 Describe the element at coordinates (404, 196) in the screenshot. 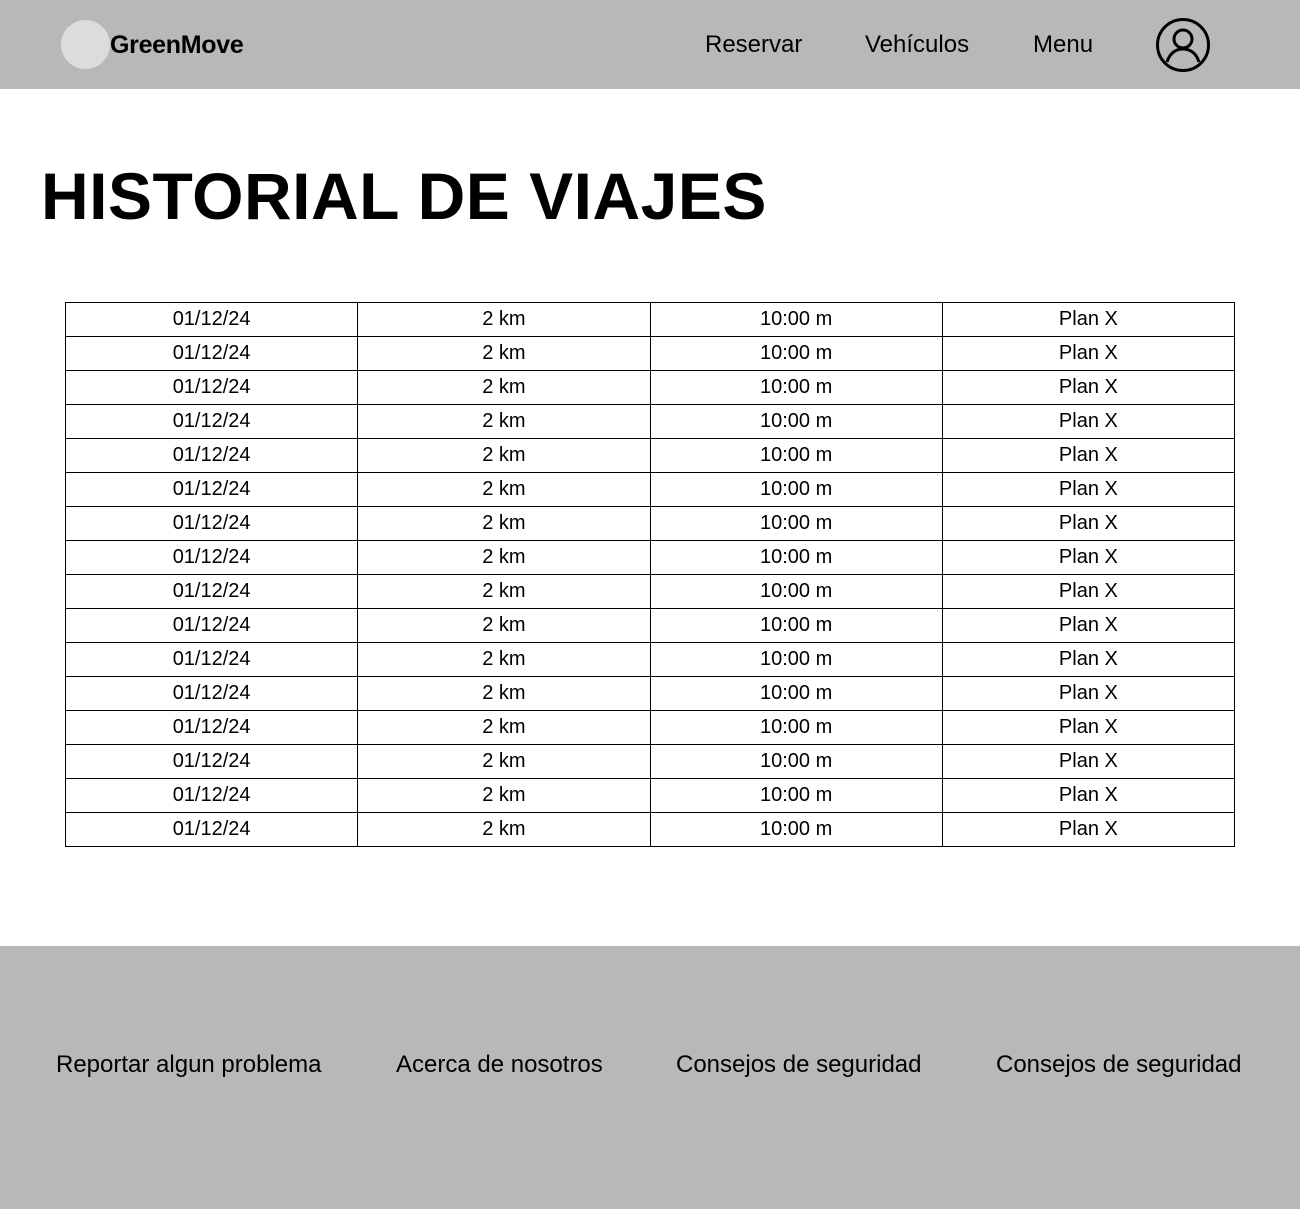

I see `page-title: HISTORIAL DE VIAJES` at that location.